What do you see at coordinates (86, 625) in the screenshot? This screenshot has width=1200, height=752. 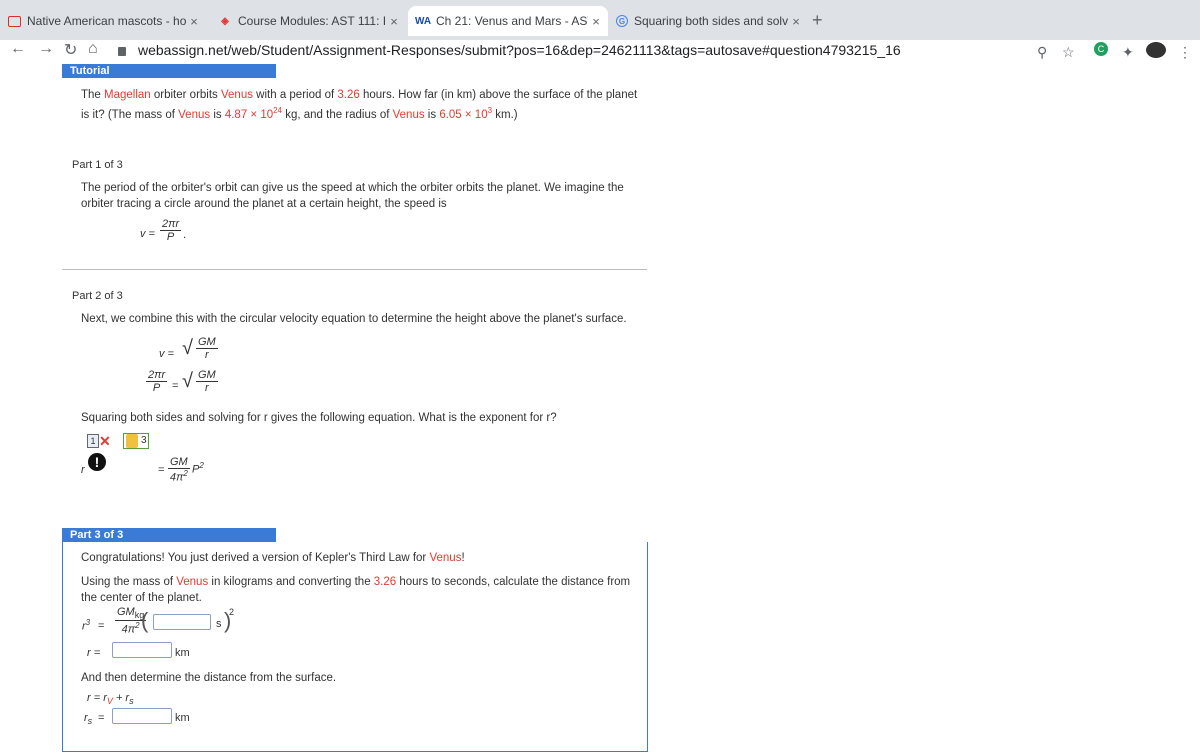 I see `r-cubed: r3` at bounding box center [86, 625].